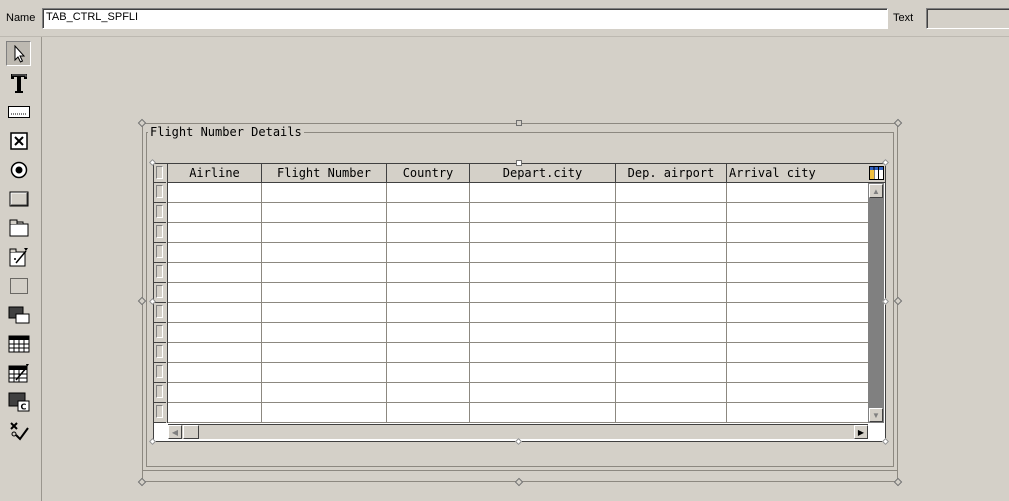  Describe the element at coordinates (543, 173) in the screenshot. I see `column-header: Depart.city` at that location.